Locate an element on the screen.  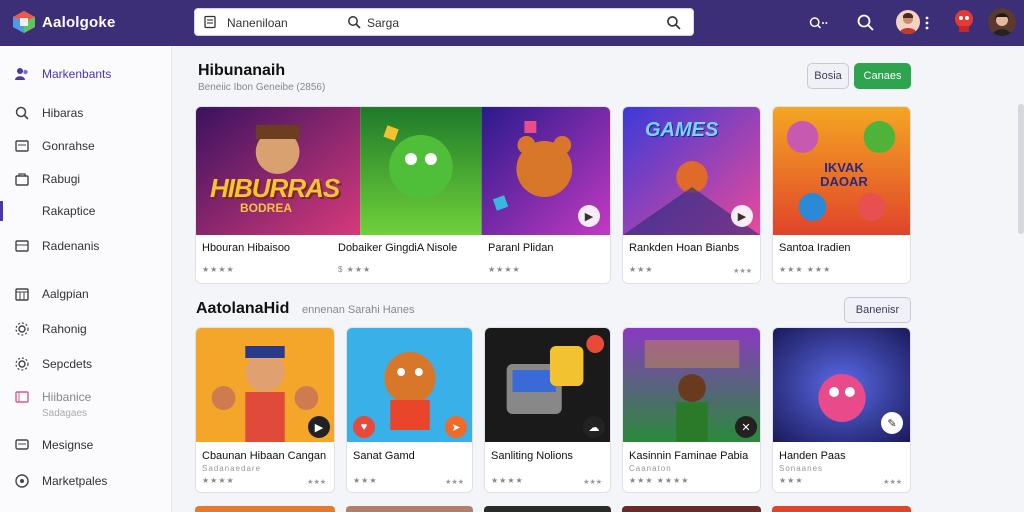
card-subtitle: Sonaanes is located at coordinates (801, 468).